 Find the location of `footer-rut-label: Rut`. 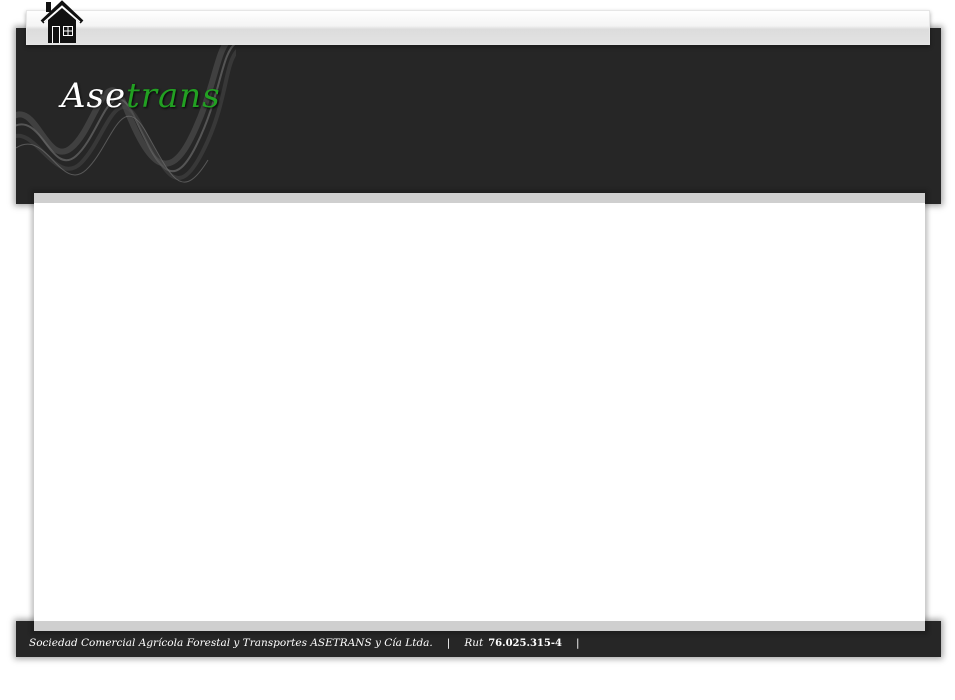

footer-rut-label: Rut is located at coordinates (474, 643).